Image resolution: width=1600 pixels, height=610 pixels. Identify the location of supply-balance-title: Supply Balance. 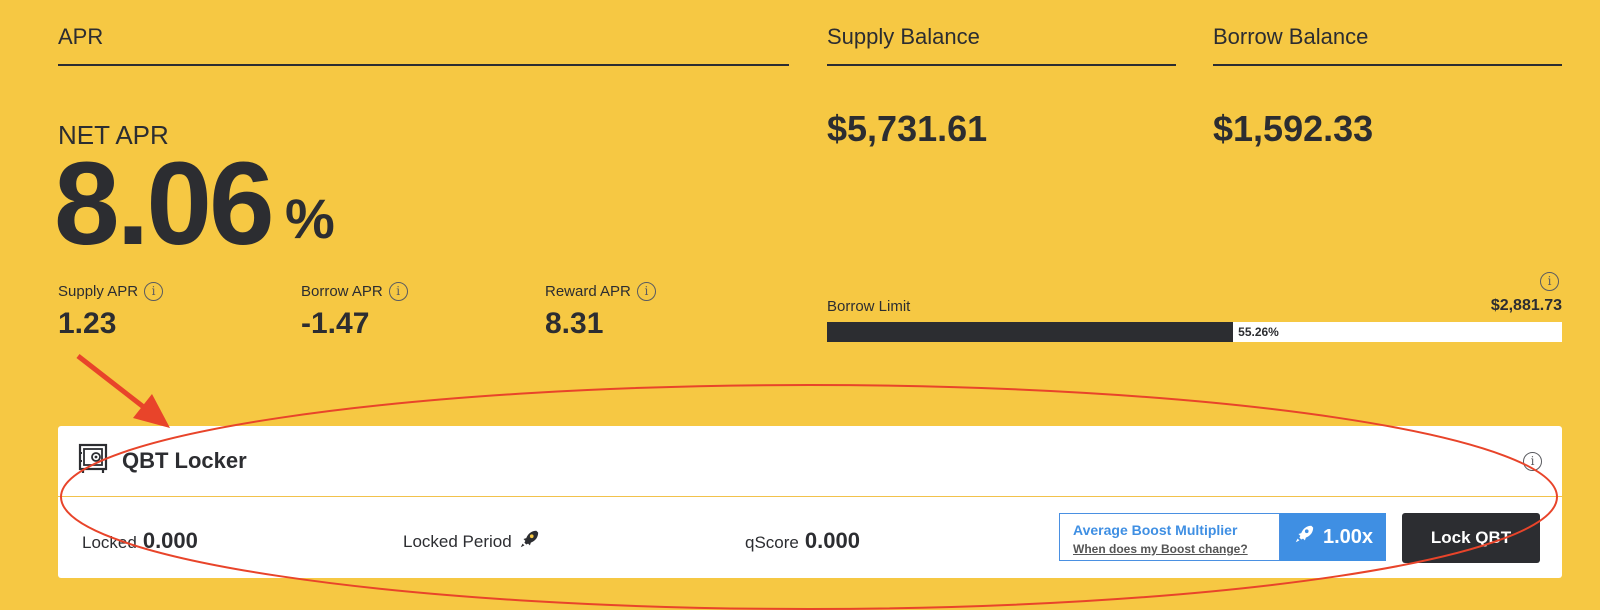
(1001, 45).